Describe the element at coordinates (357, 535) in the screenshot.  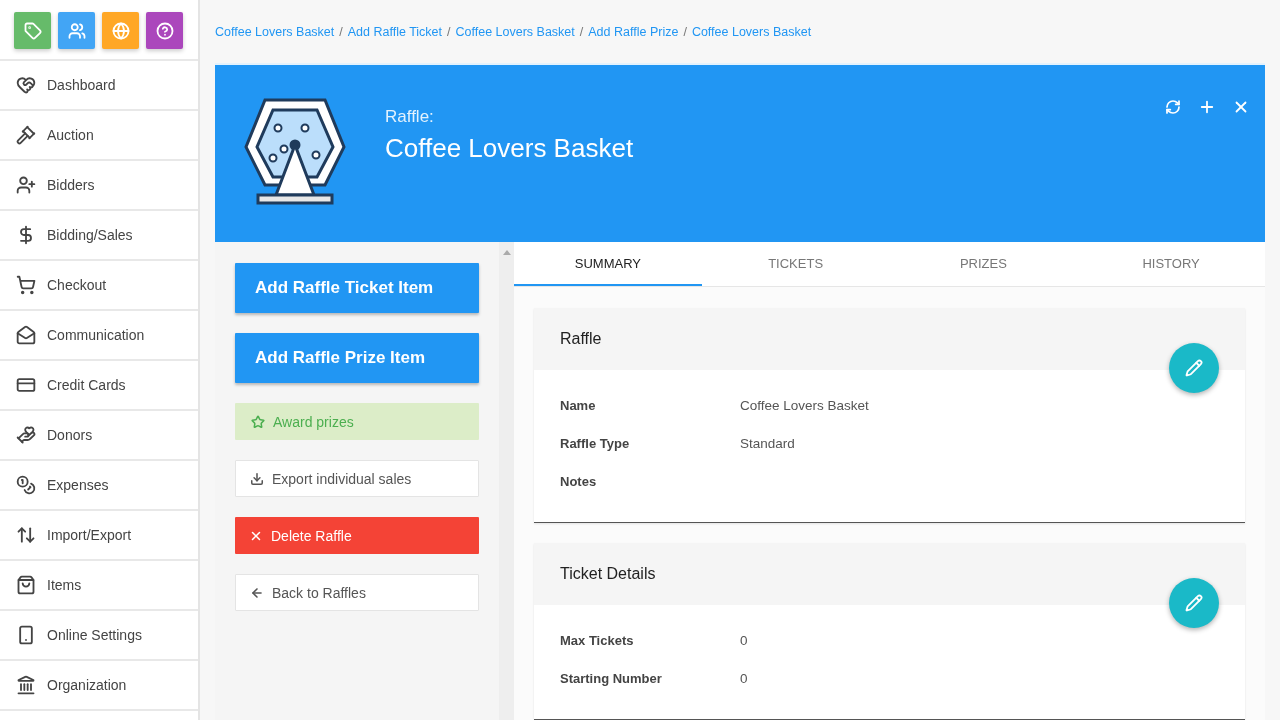
I see `action-button: Delete Raffle` at that location.